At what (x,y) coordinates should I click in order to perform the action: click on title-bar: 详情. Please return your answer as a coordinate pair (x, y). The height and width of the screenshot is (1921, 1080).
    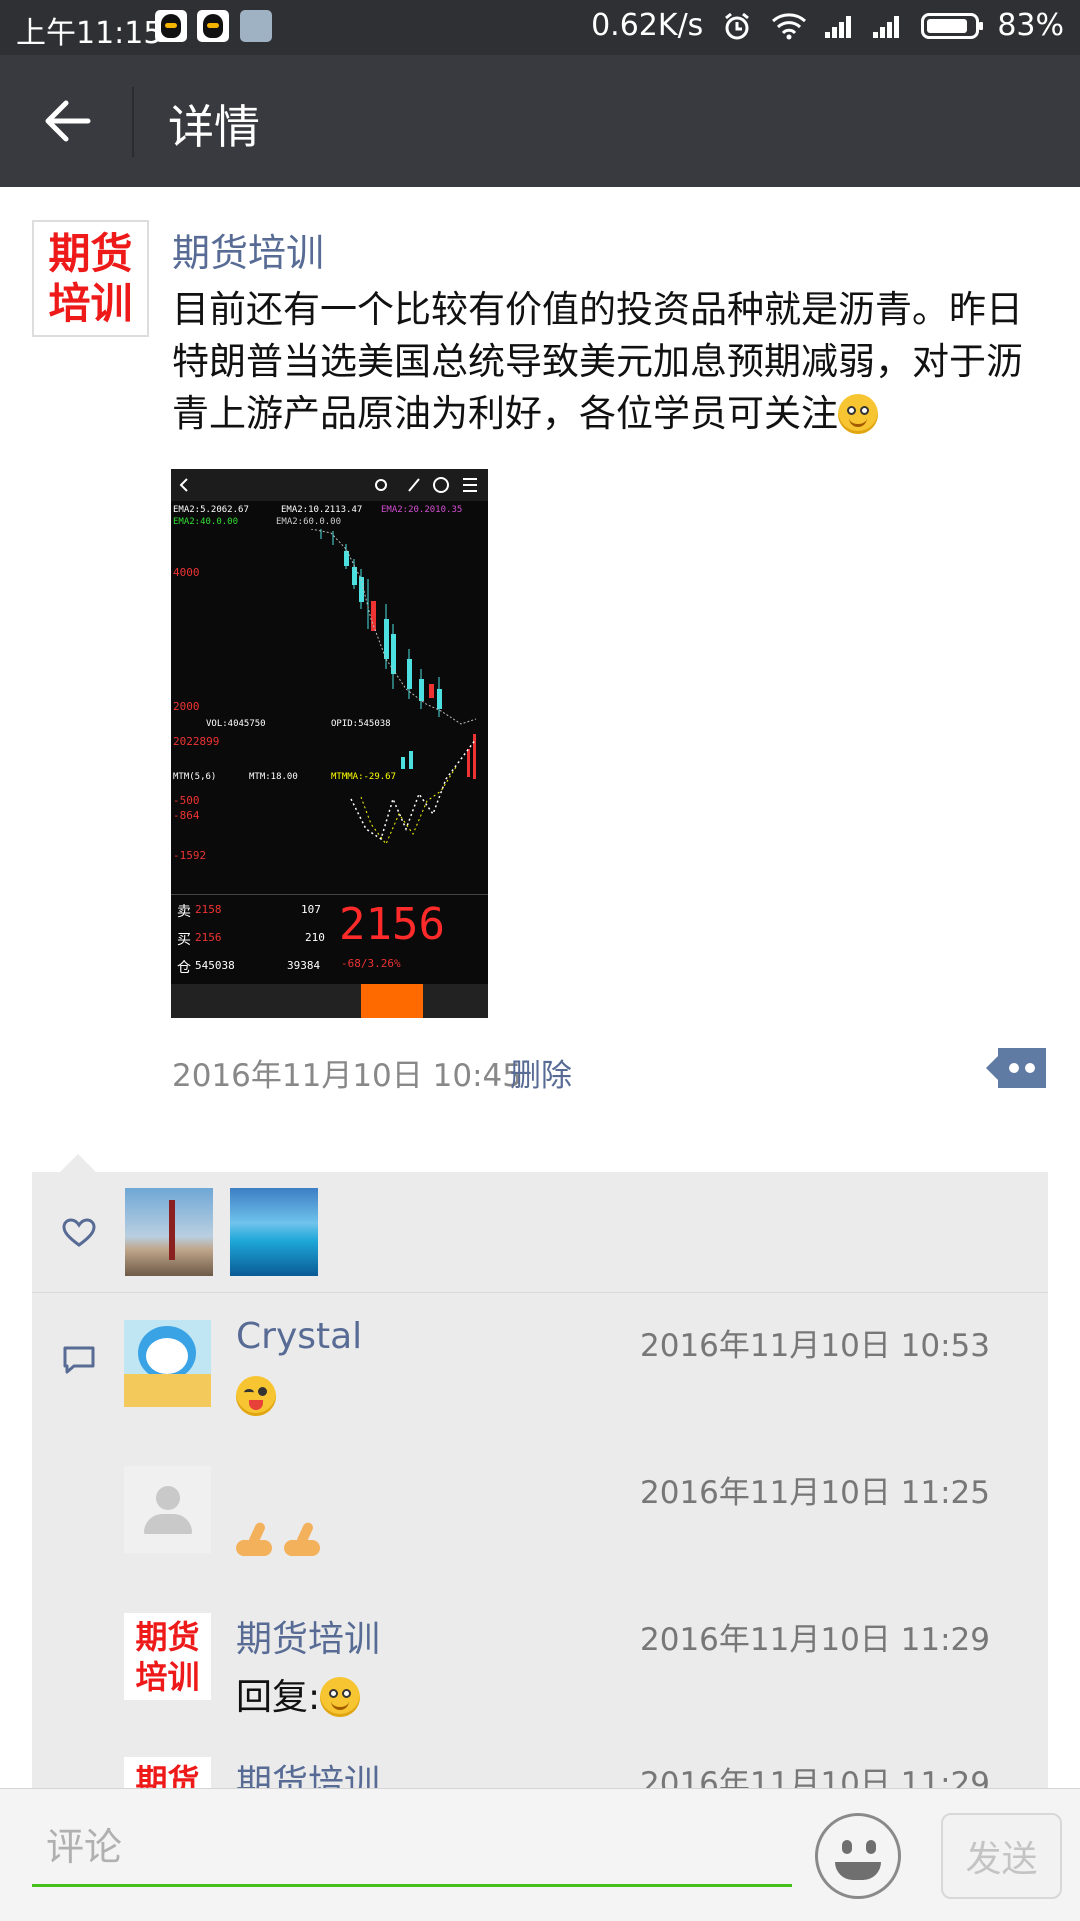
    Looking at the image, I should click on (540, 121).